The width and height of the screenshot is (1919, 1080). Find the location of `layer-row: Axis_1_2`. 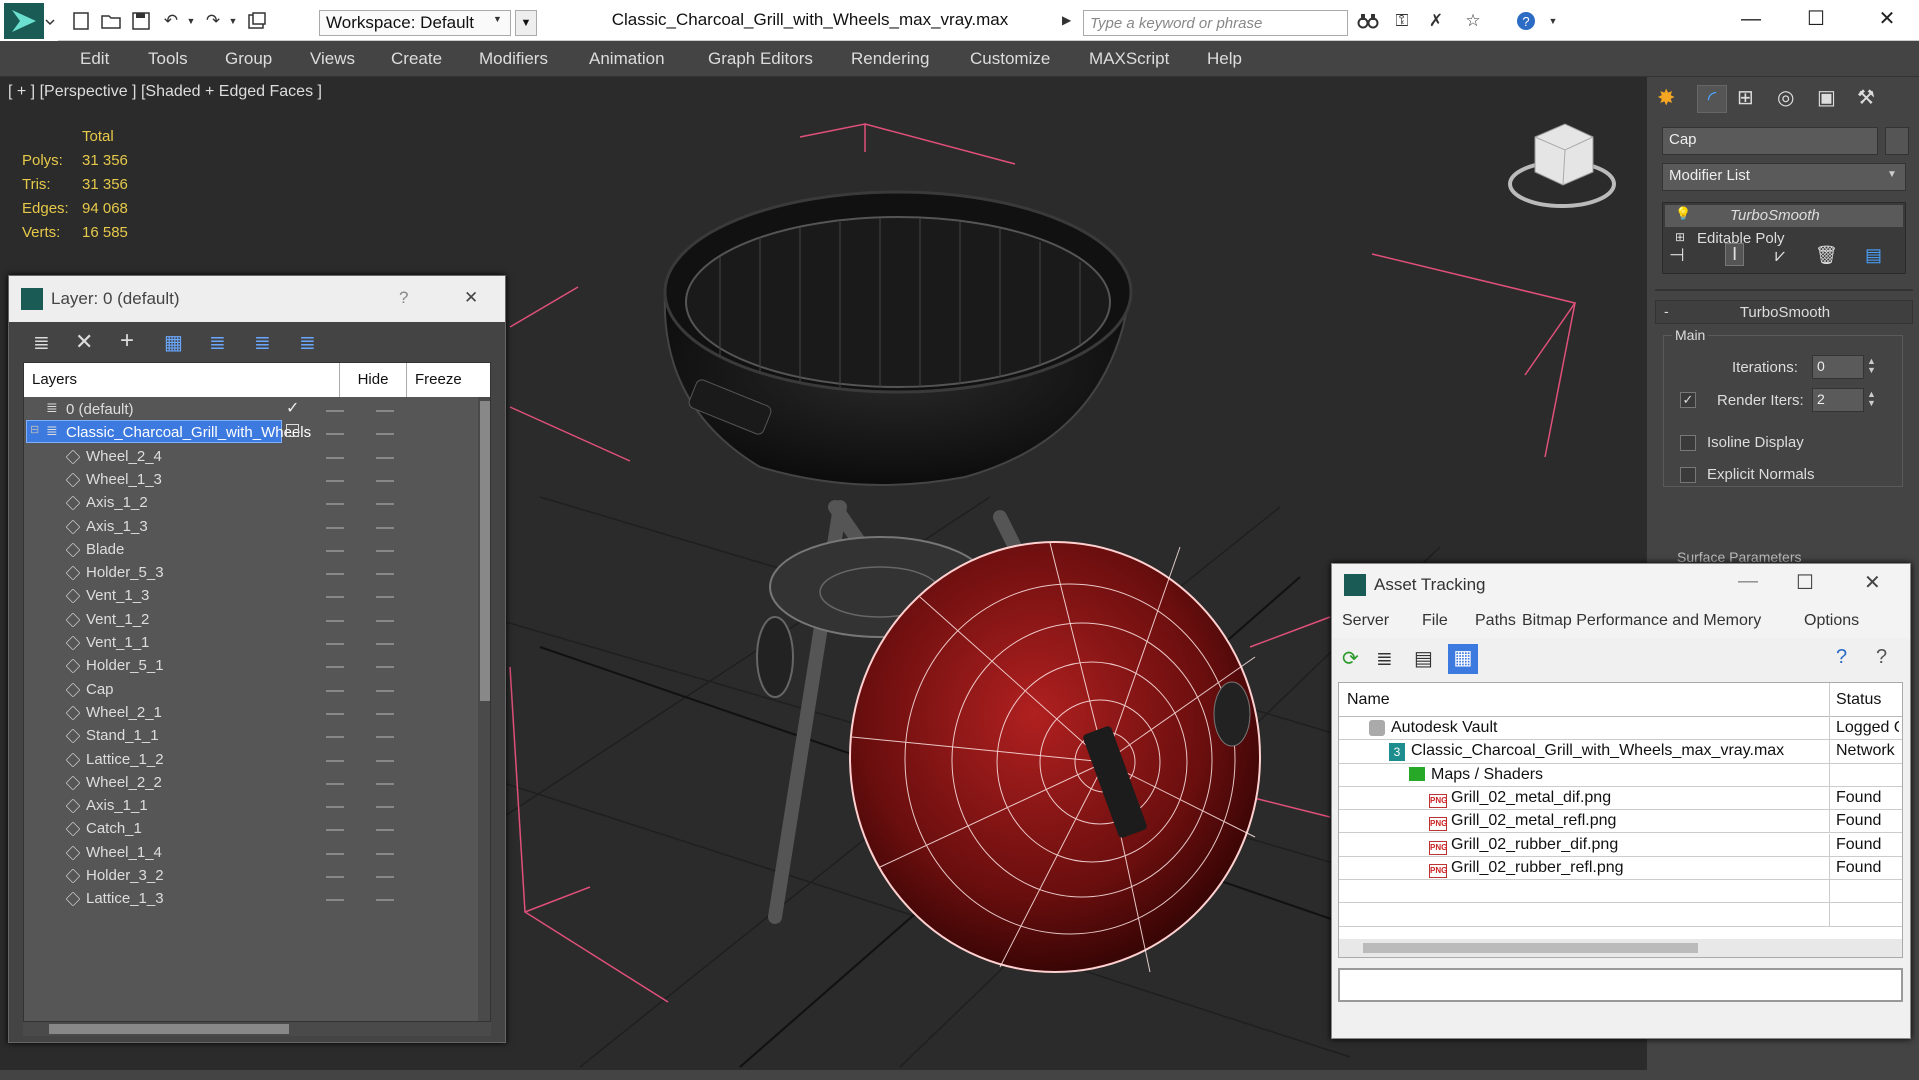

layer-row: Axis_1_2 is located at coordinates (257, 501).